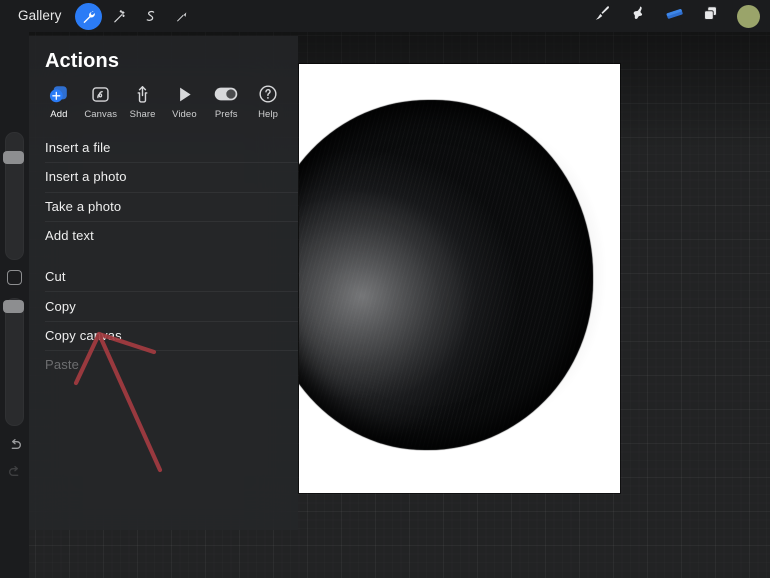  I want to click on share-upload-icon, so click(142, 94).